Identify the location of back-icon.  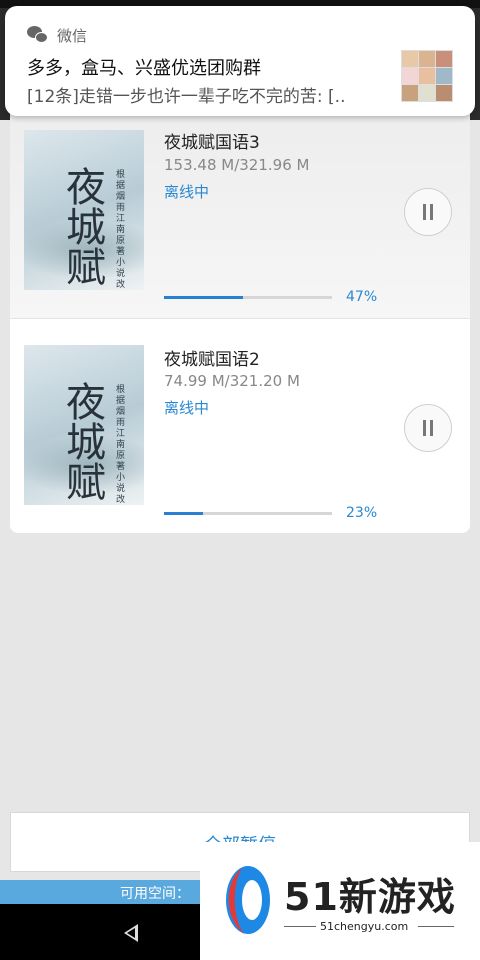
(131, 933).